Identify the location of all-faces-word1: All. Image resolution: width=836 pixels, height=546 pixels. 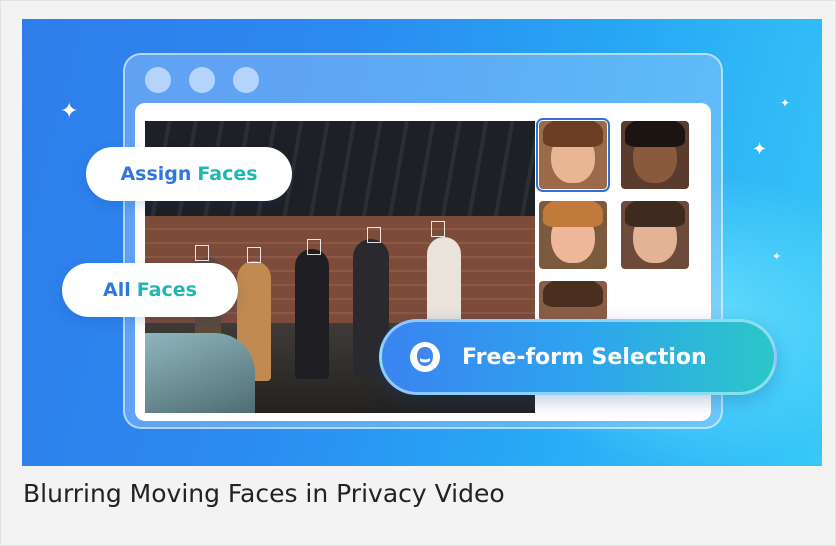
(117, 290).